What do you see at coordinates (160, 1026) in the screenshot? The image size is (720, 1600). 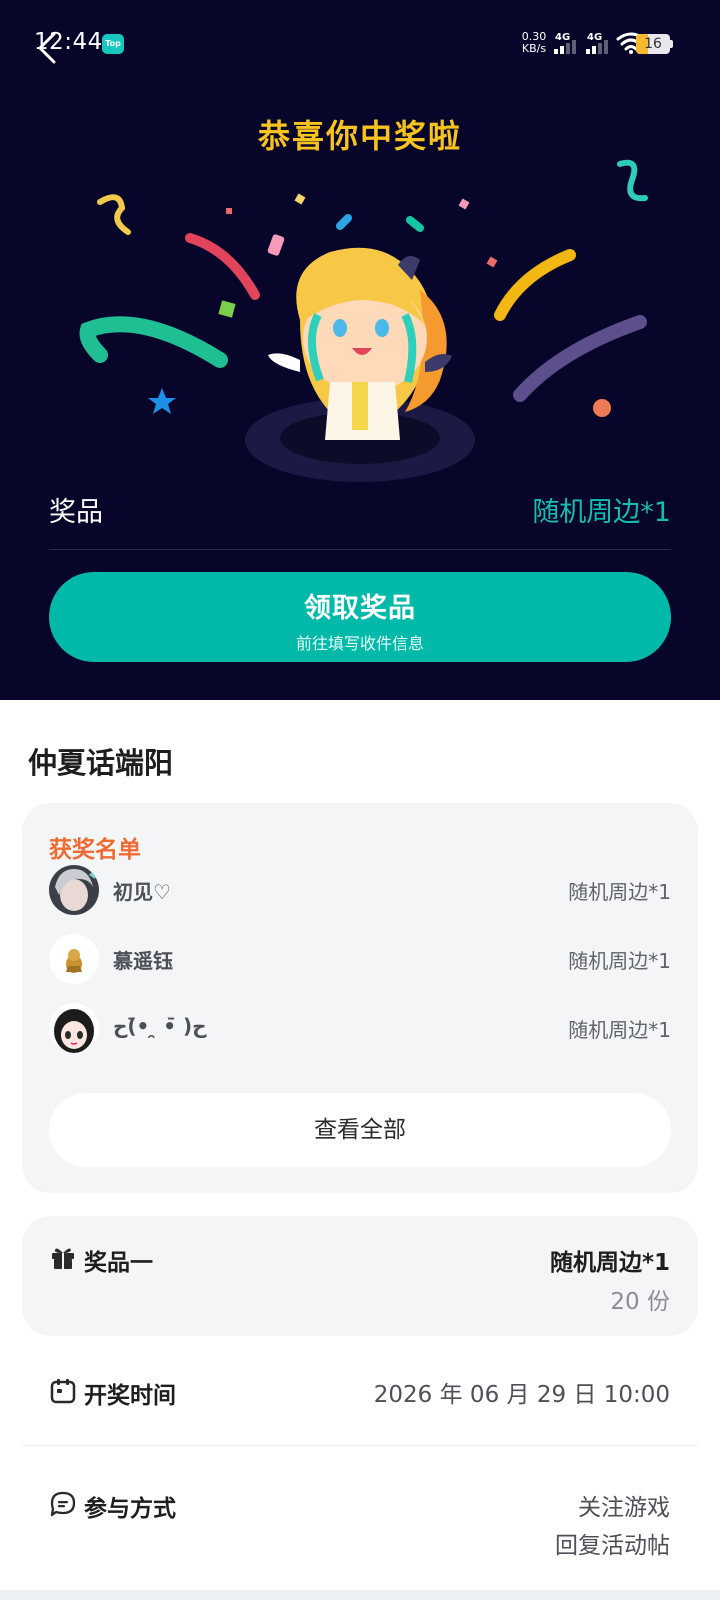 I see `winner-name: ح( ̄• ̯ •̄)ح` at bounding box center [160, 1026].